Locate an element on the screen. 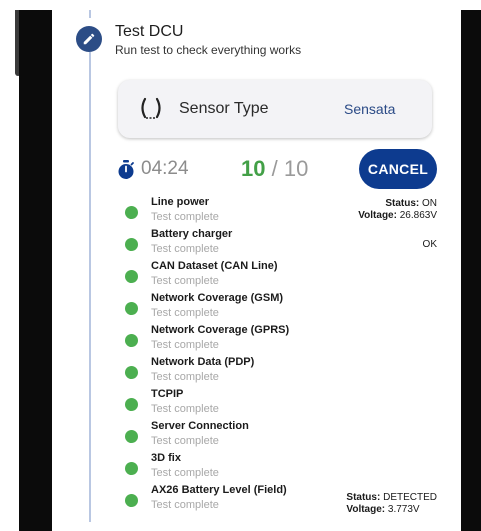  test-name: CAN Dataset (CAN Line) is located at coordinates (214, 266).